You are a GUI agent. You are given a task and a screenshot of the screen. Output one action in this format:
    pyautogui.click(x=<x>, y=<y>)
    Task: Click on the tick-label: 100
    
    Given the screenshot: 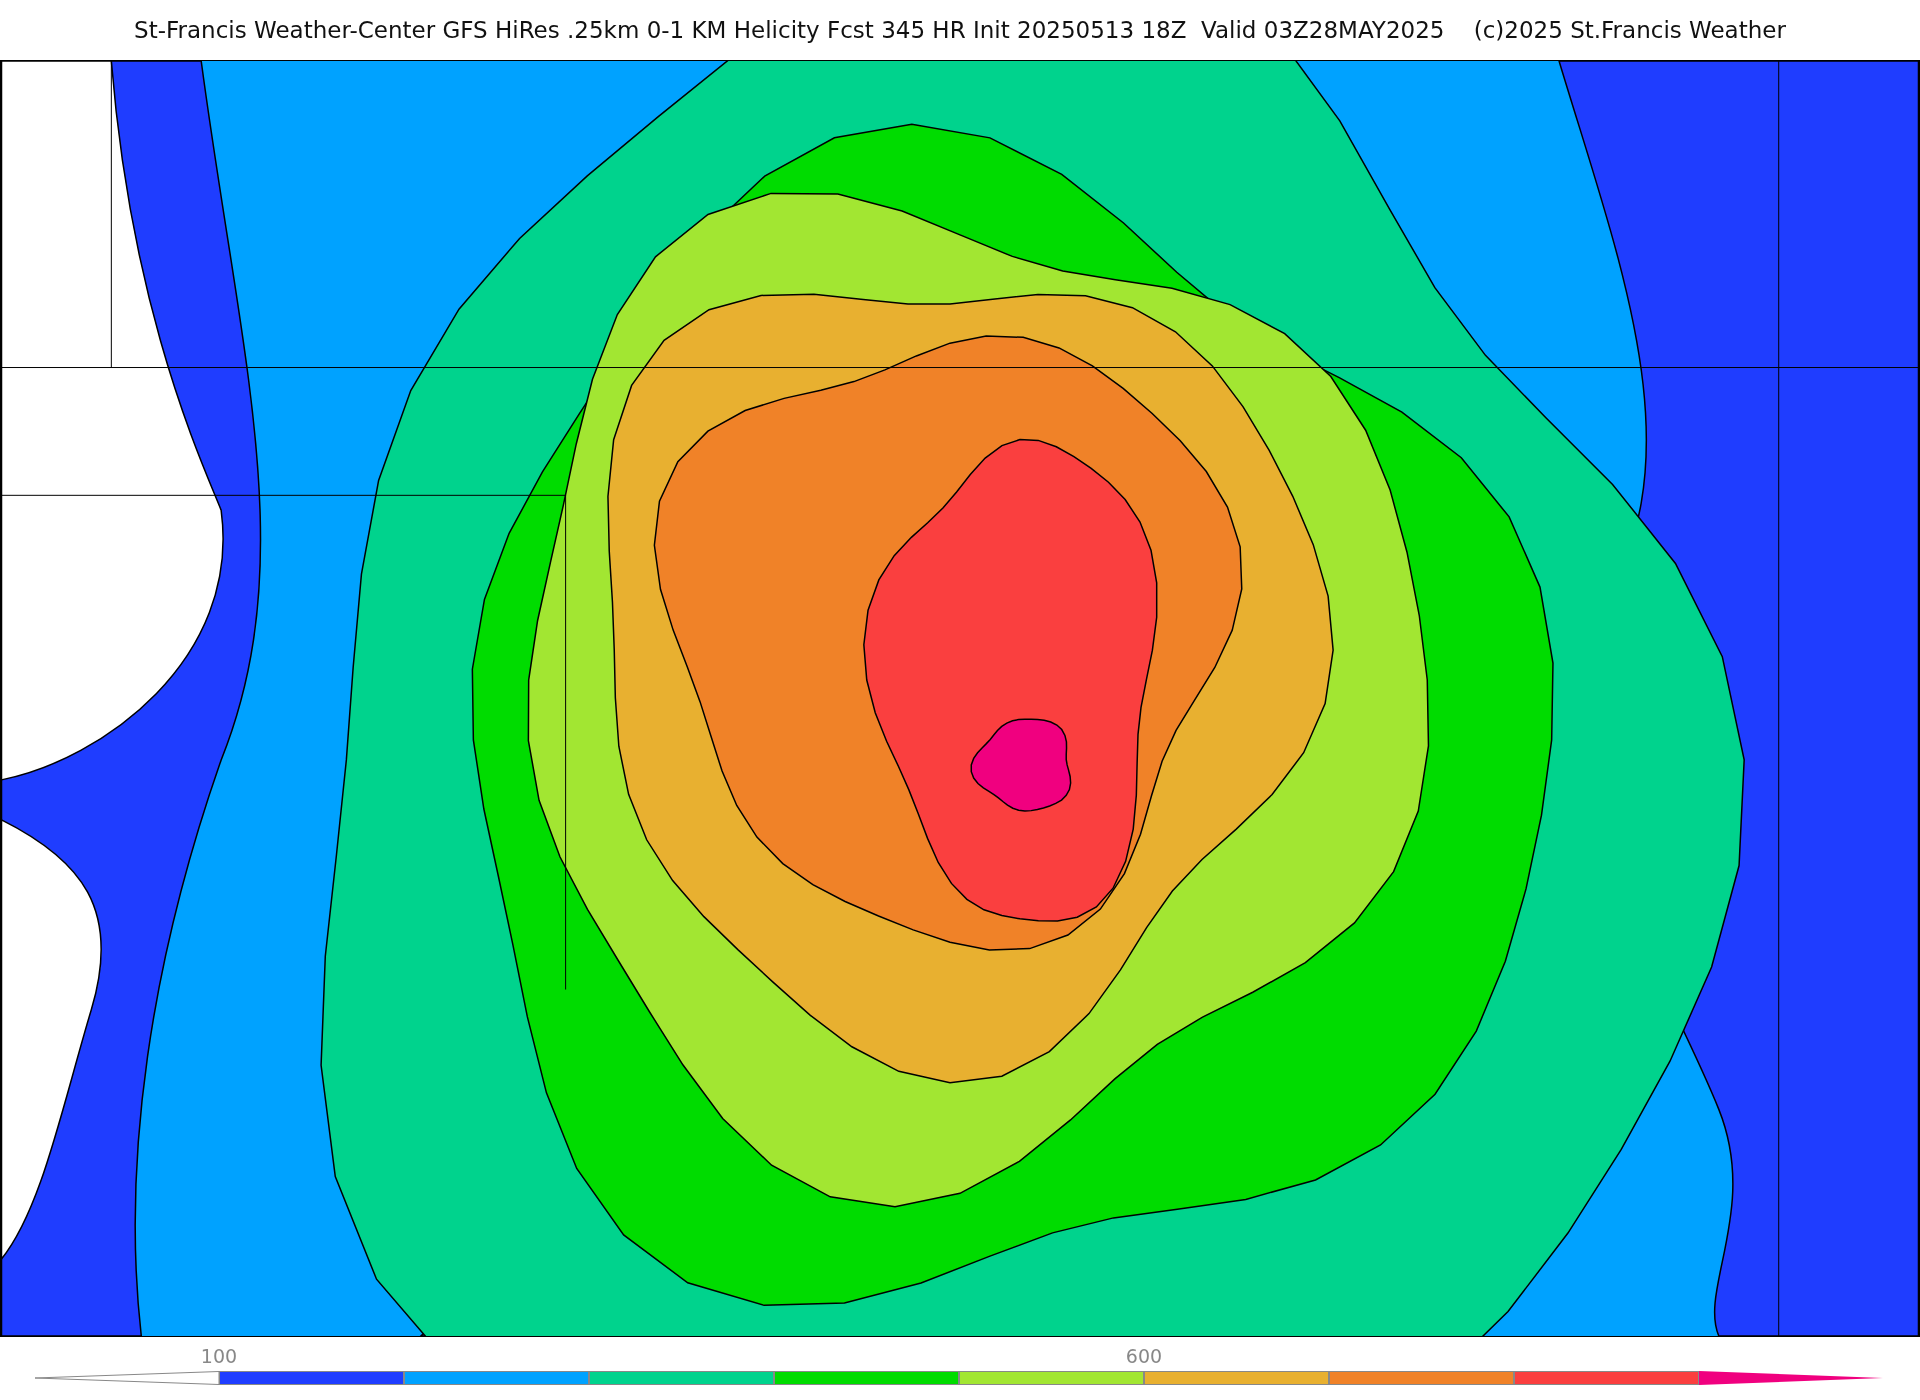 What is the action you would take?
    pyautogui.click(x=219, y=1356)
    